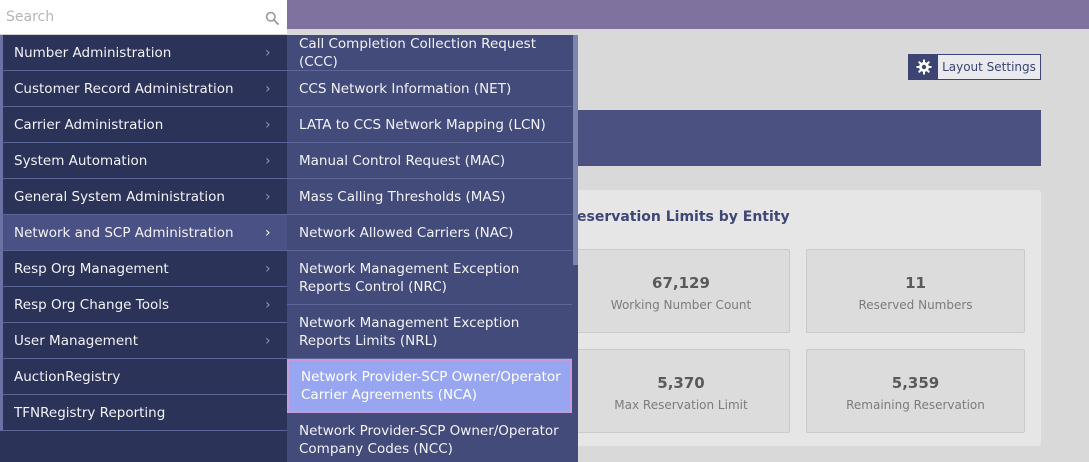 Image resolution: width=1089 pixels, height=462 pixels. I want to click on stat-working-number-count: 67,129 Working Number Count, so click(681, 291).